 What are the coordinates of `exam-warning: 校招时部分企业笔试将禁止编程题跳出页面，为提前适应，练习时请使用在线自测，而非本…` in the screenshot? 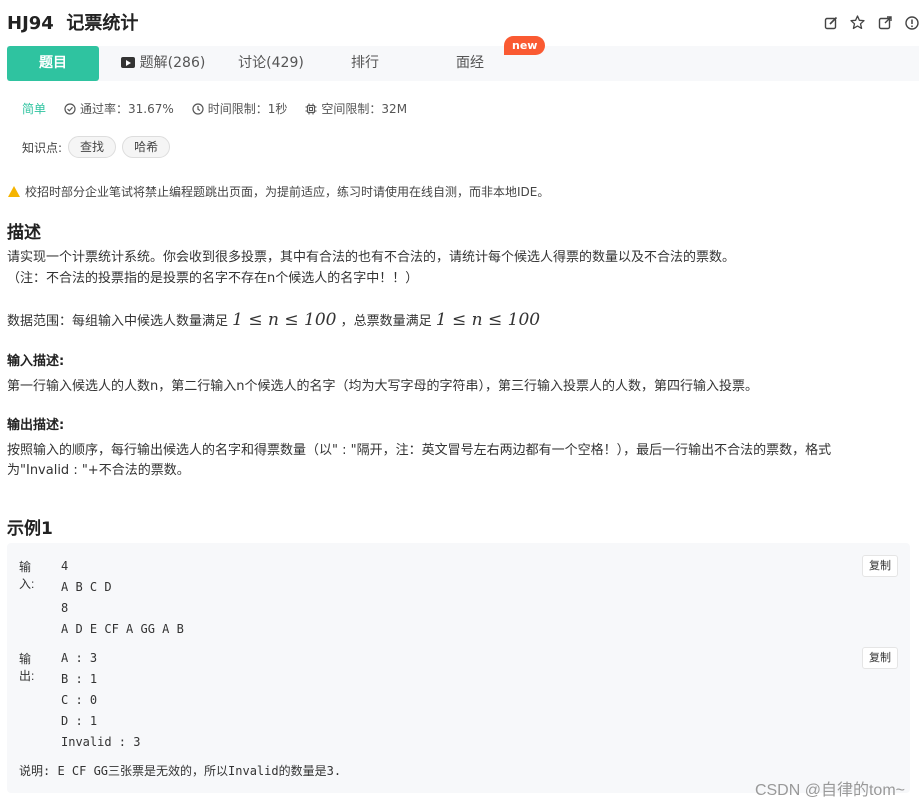 It's located at (278, 191).